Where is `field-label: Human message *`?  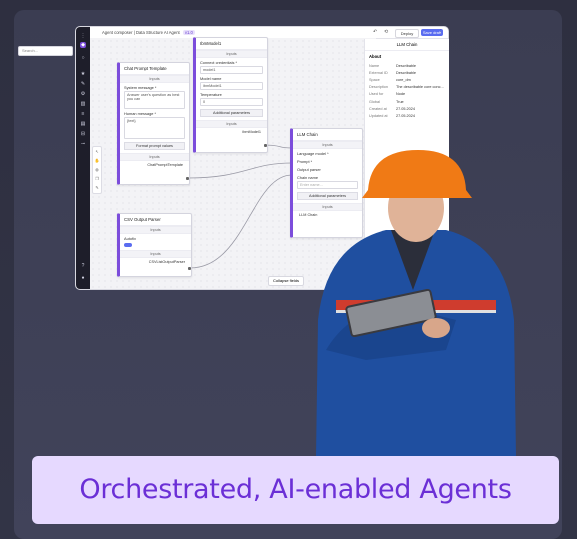 field-label: Human message * is located at coordinates (140, 113).